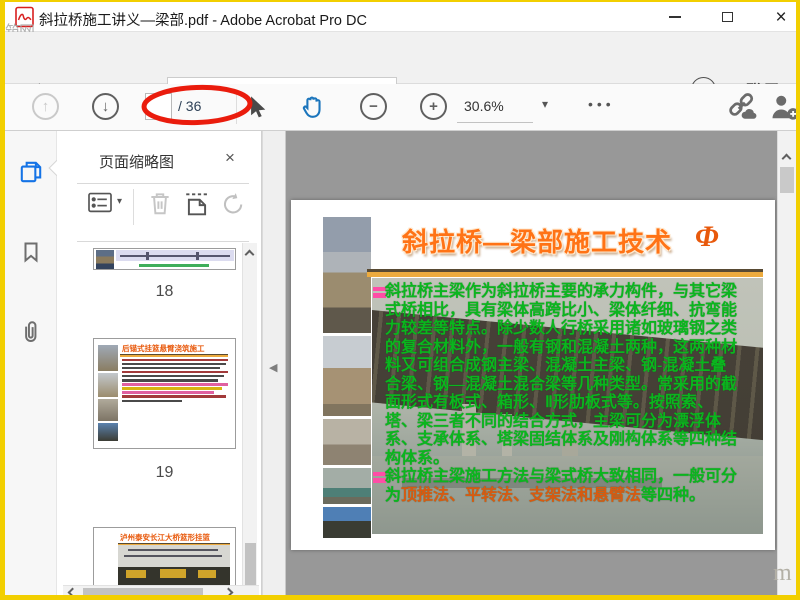  I want to click on person-plus-icon, so click(784, 107).